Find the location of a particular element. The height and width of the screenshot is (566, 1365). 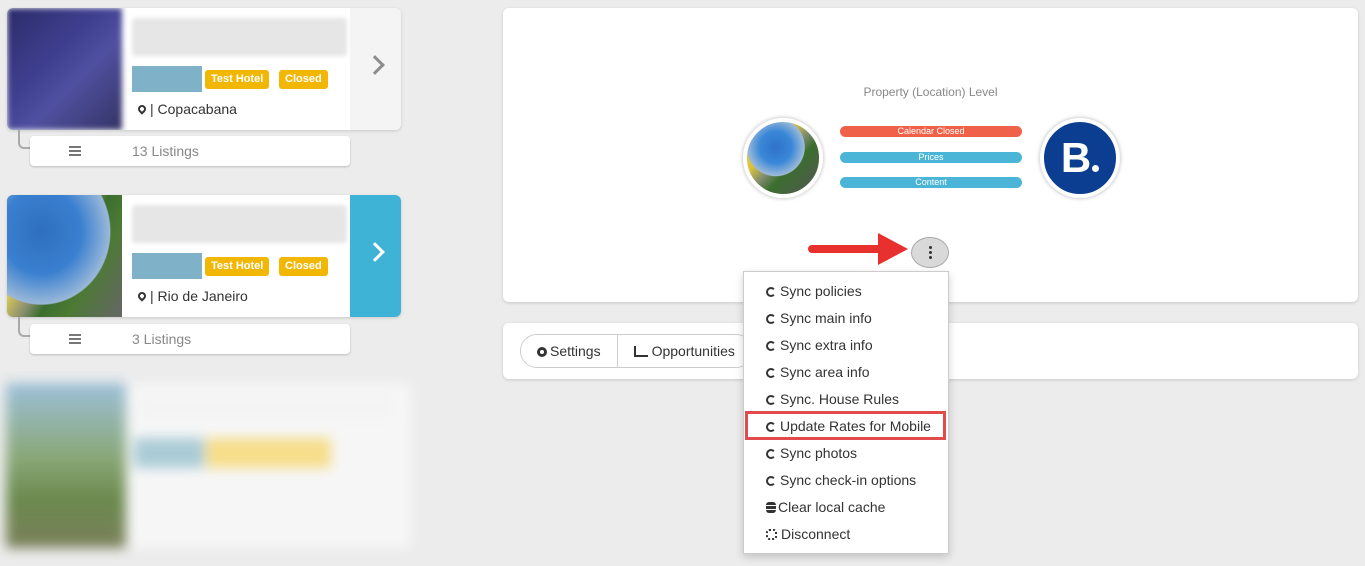

menu-sync-photos: Sync photos is located at coordinates (846, 453).